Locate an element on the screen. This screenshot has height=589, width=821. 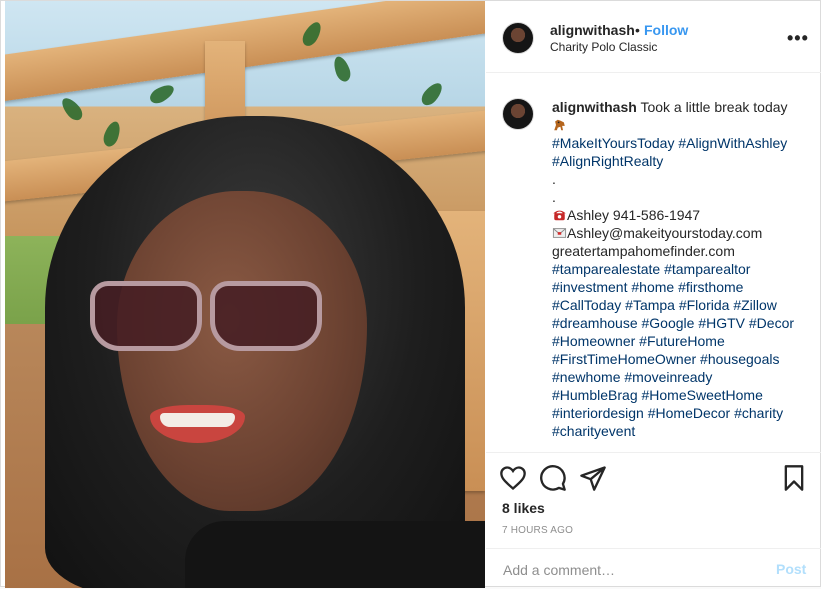
hashtag-line: #charityevent is located at coordinates (677, 431).